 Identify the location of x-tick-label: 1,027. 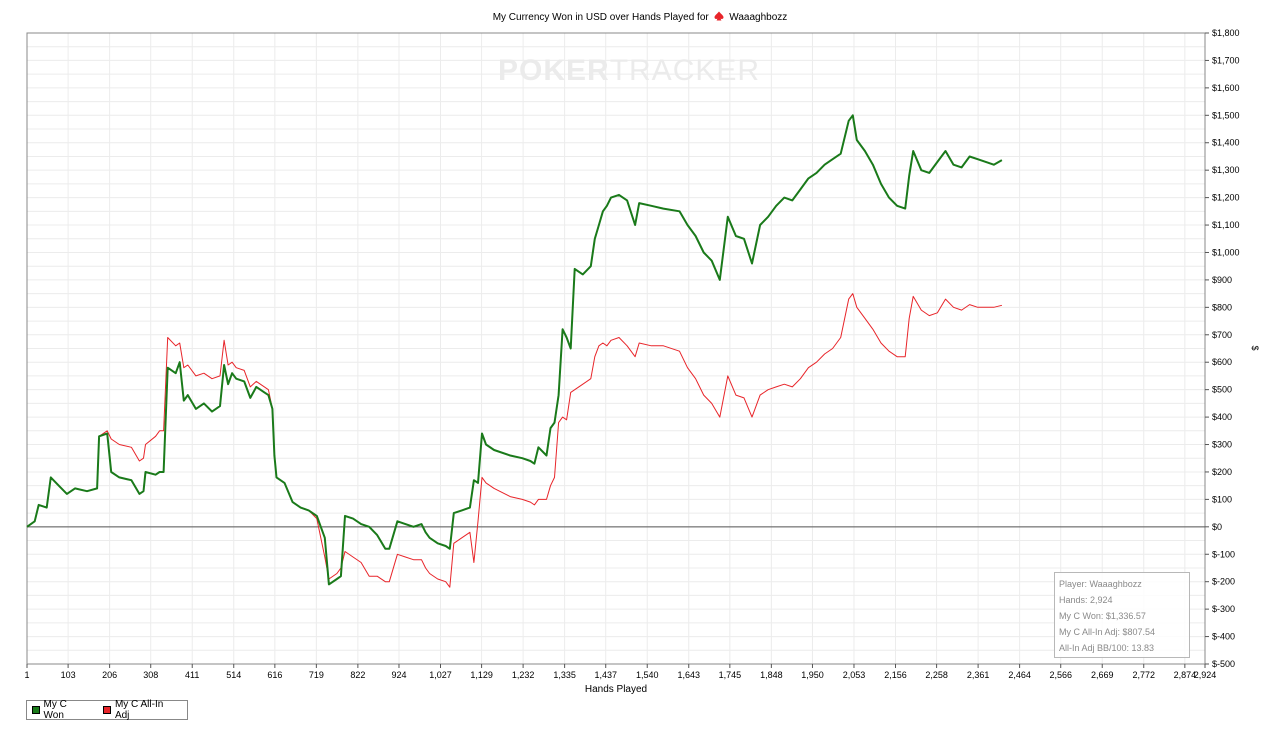
(440, 675).